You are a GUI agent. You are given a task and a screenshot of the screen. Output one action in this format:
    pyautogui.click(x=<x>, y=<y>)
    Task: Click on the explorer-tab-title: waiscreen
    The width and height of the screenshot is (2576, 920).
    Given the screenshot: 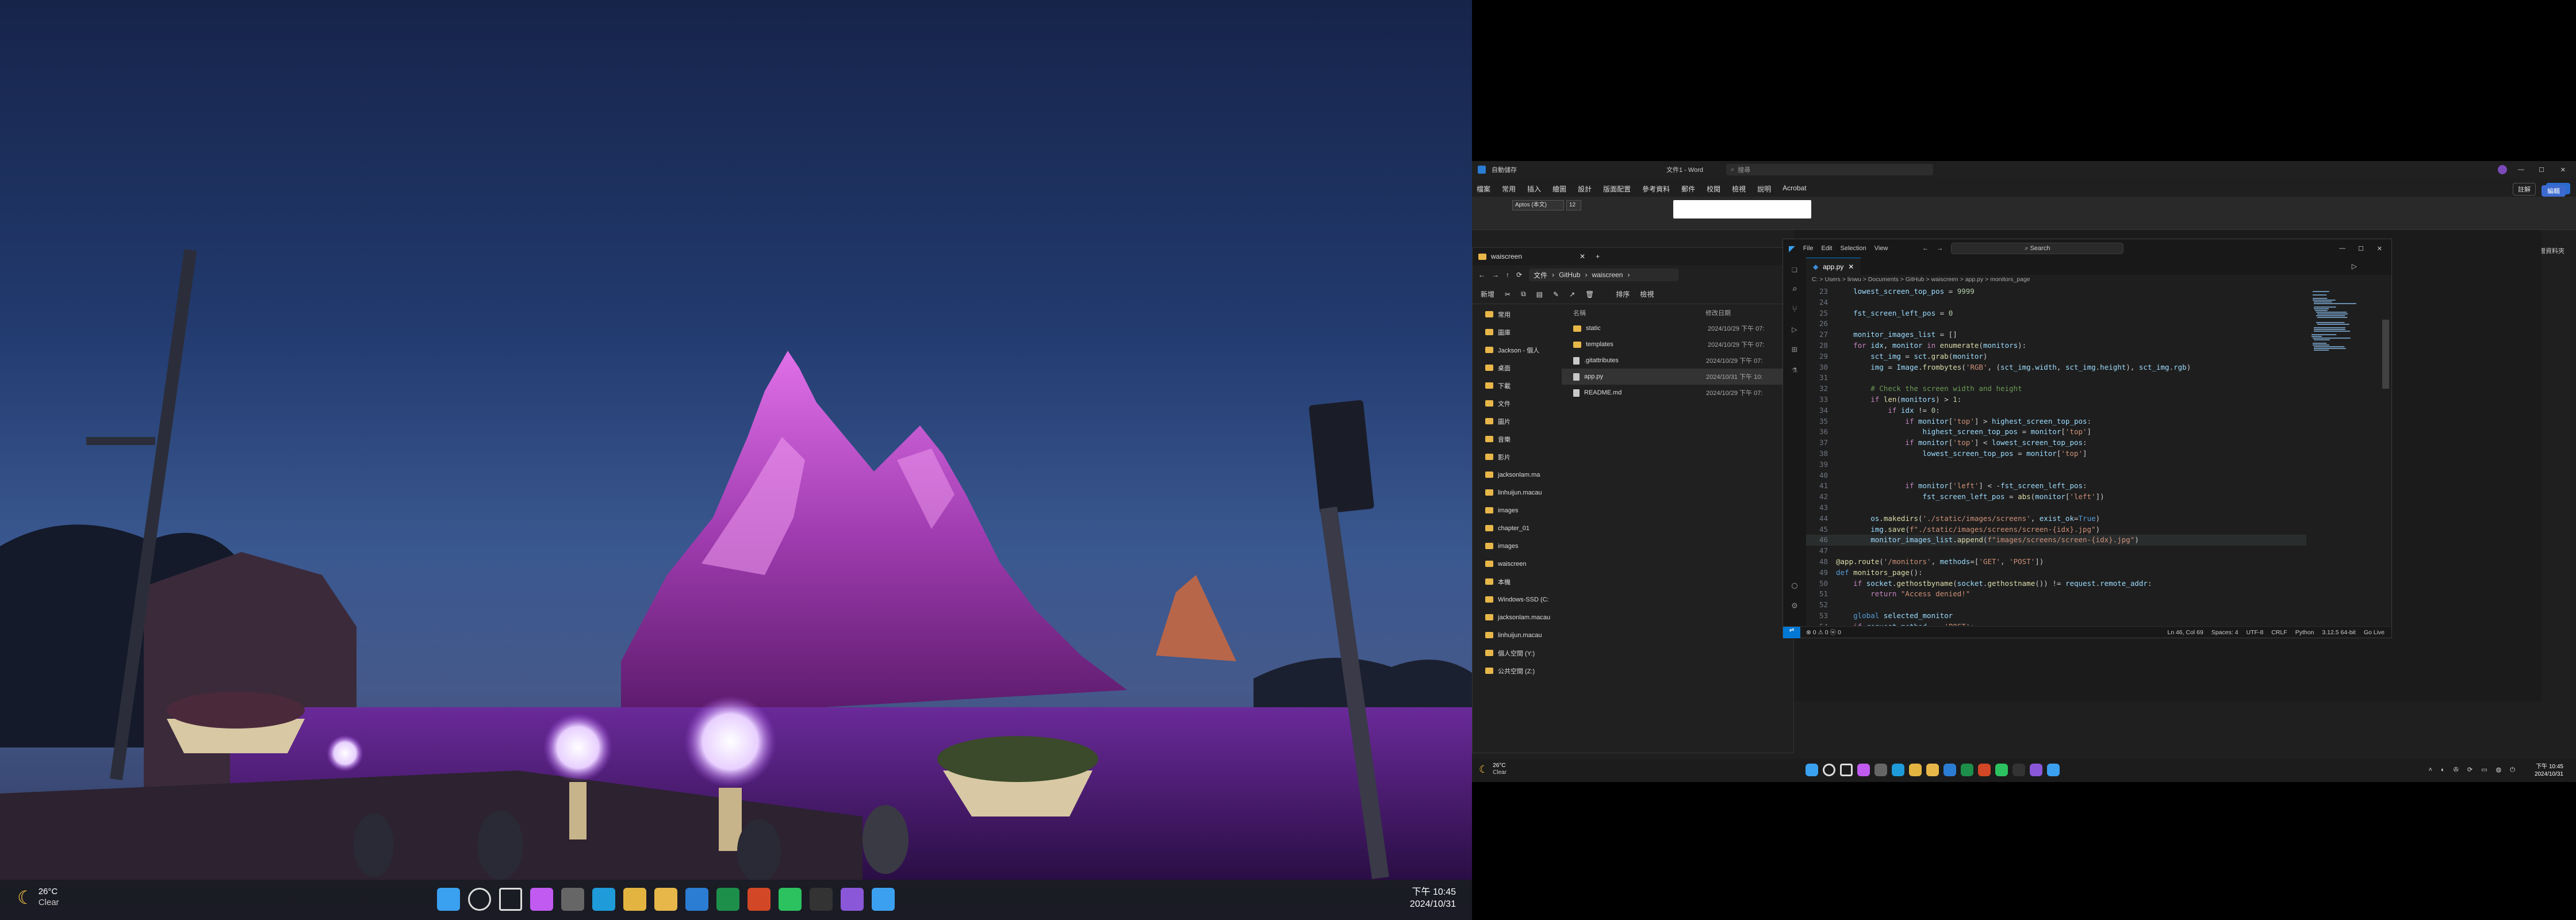 What is the action you would take?
    pyautogui.click(x=1506, y=256)
    